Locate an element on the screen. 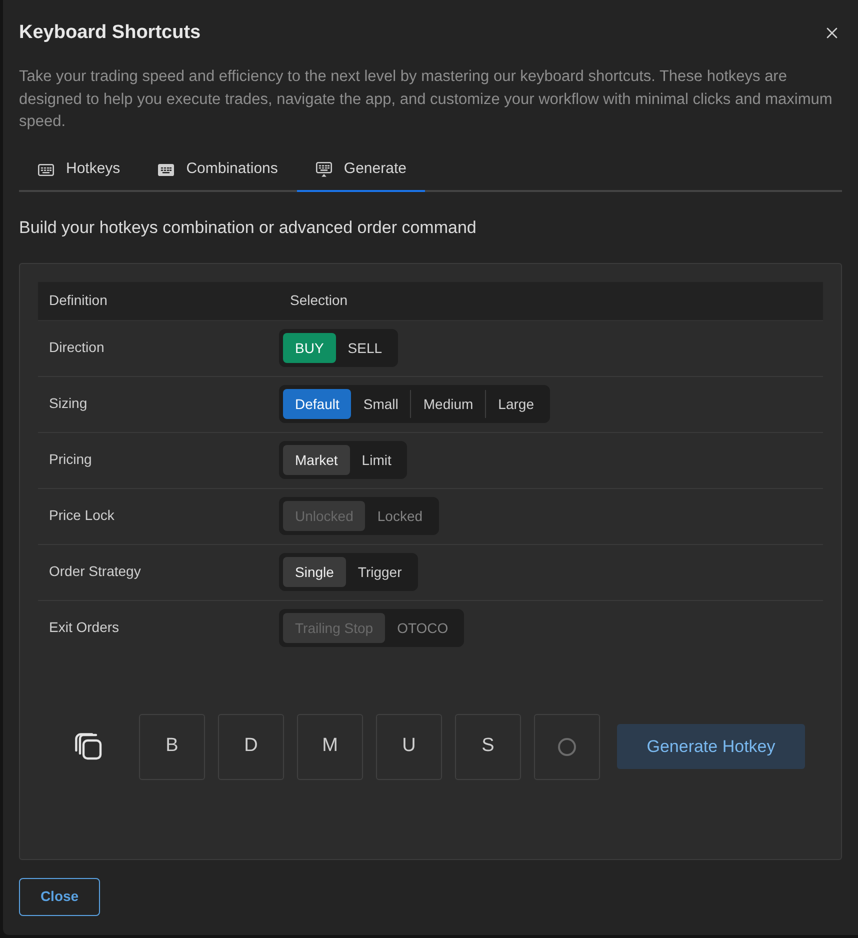 This screenshot has height=938, width=858. close-button: Close is located at coordinates (59, 897).